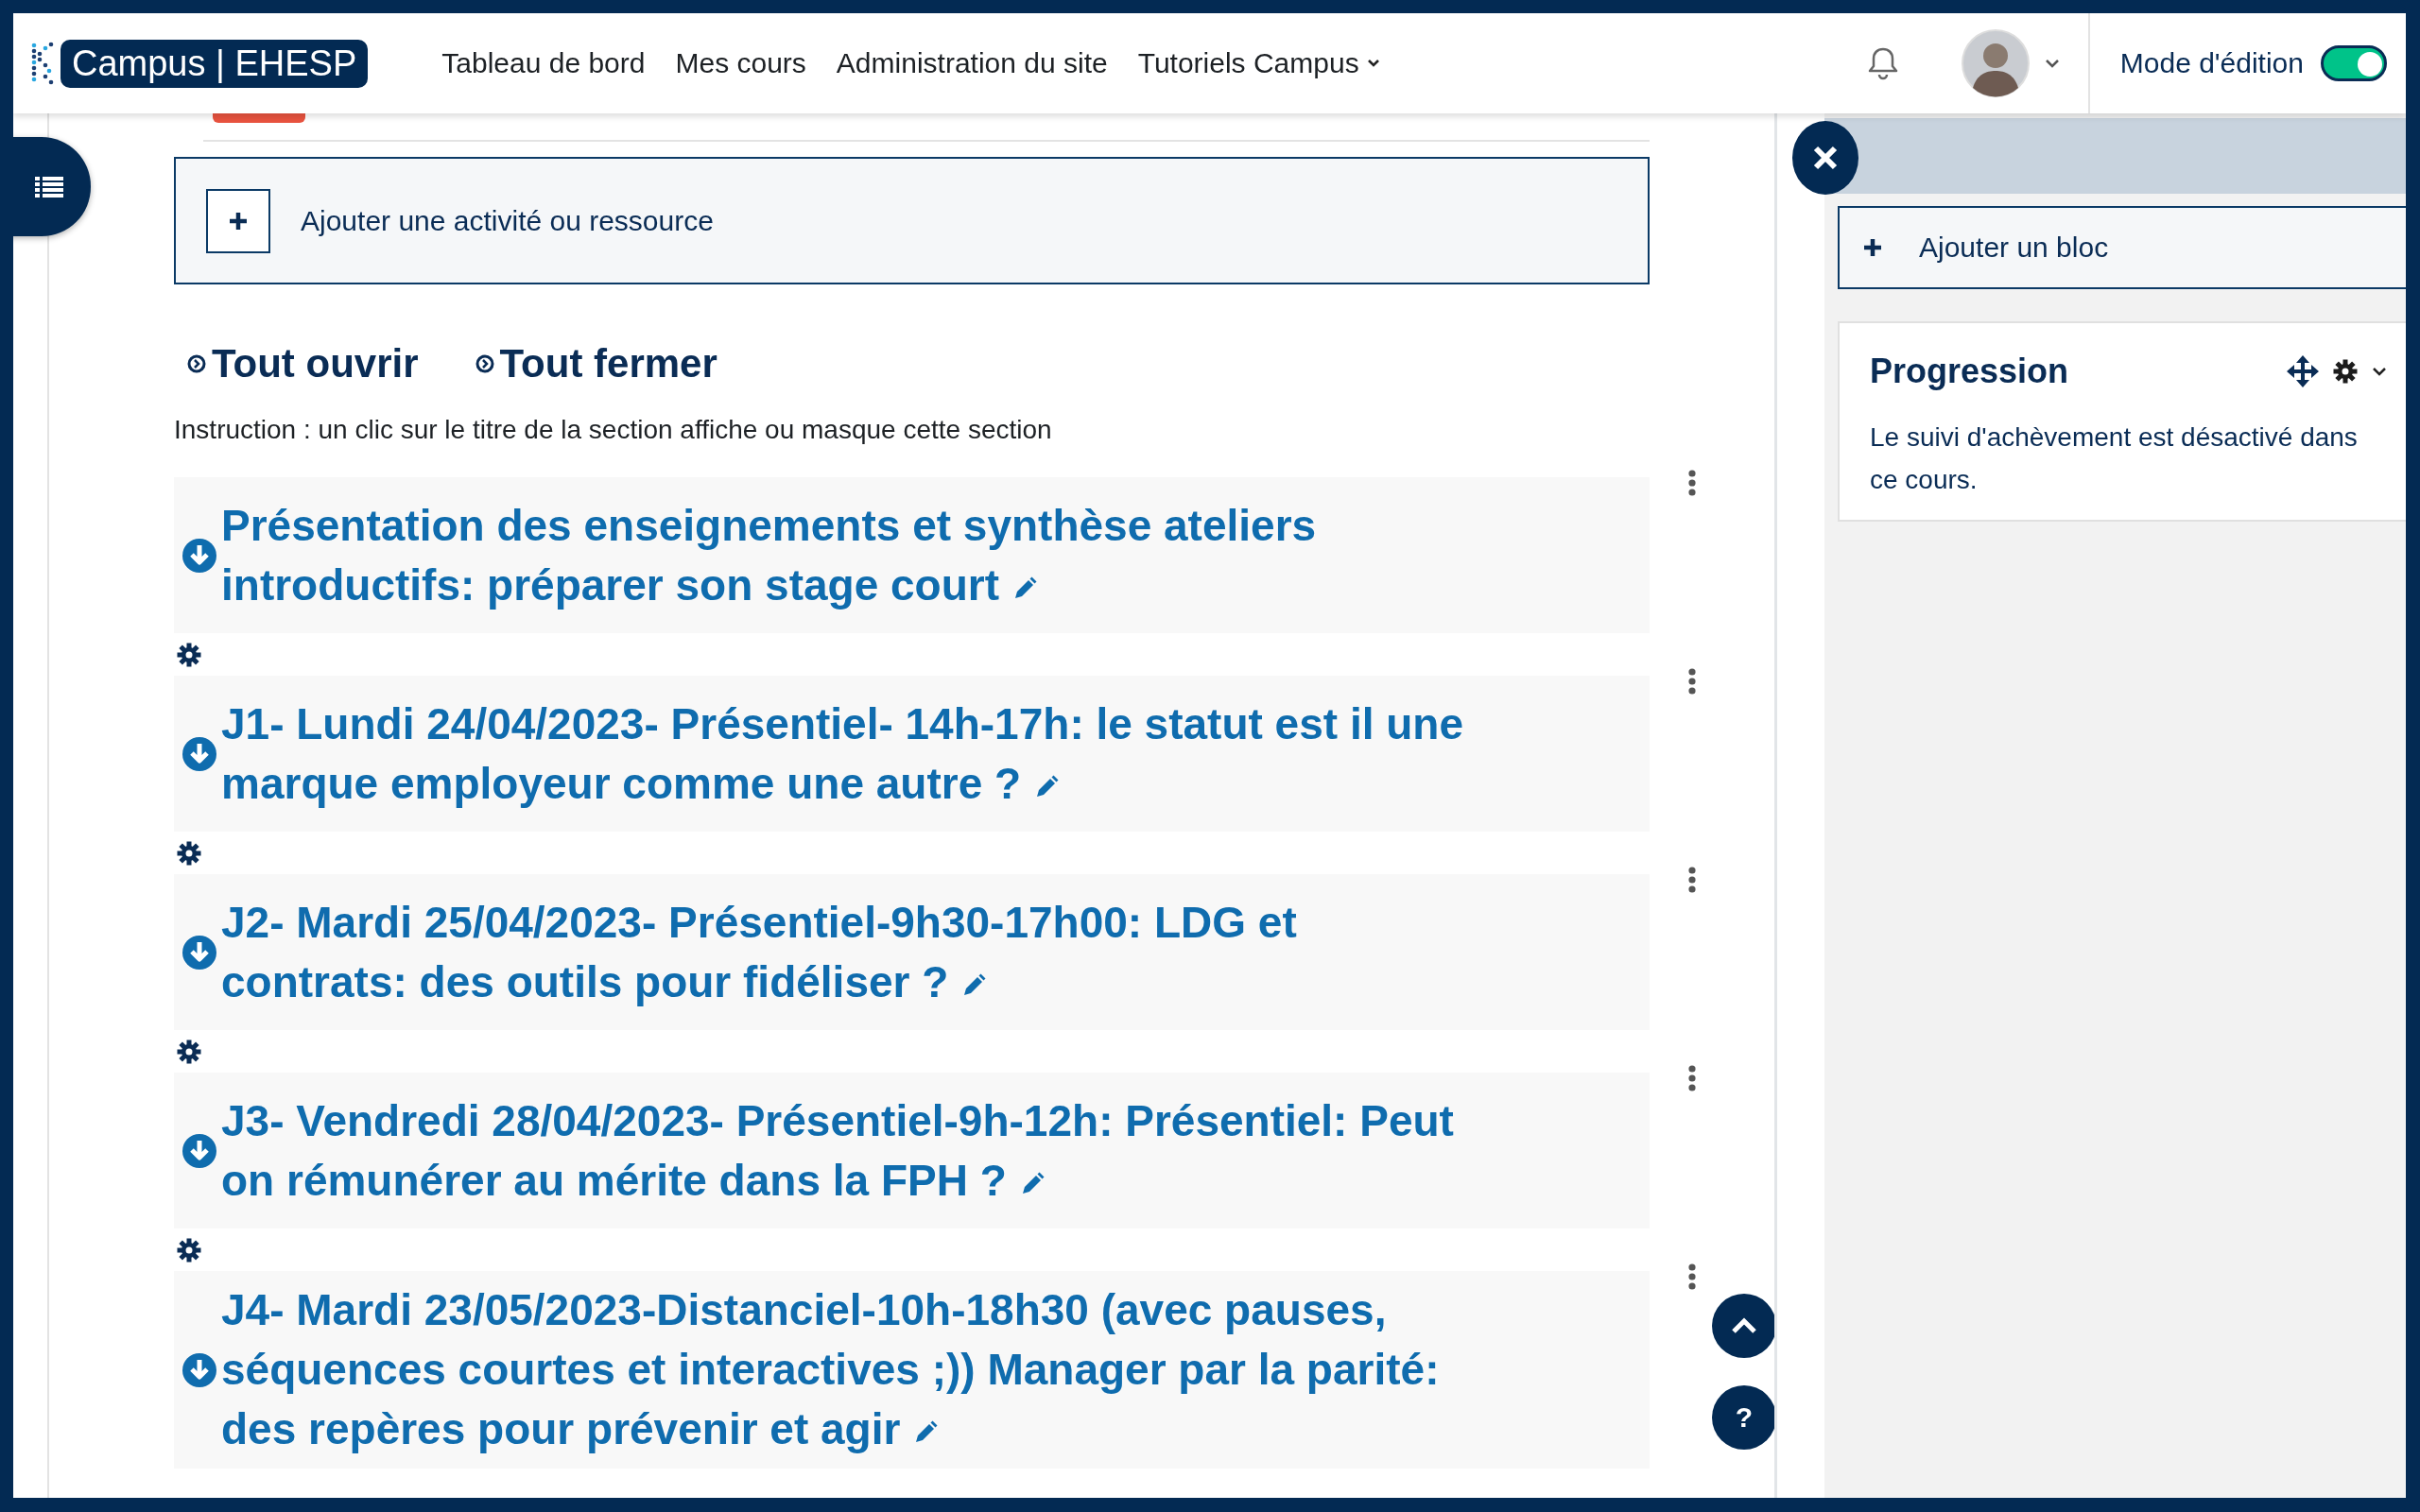  I want to click on add-activity-button, so click(238, 220).